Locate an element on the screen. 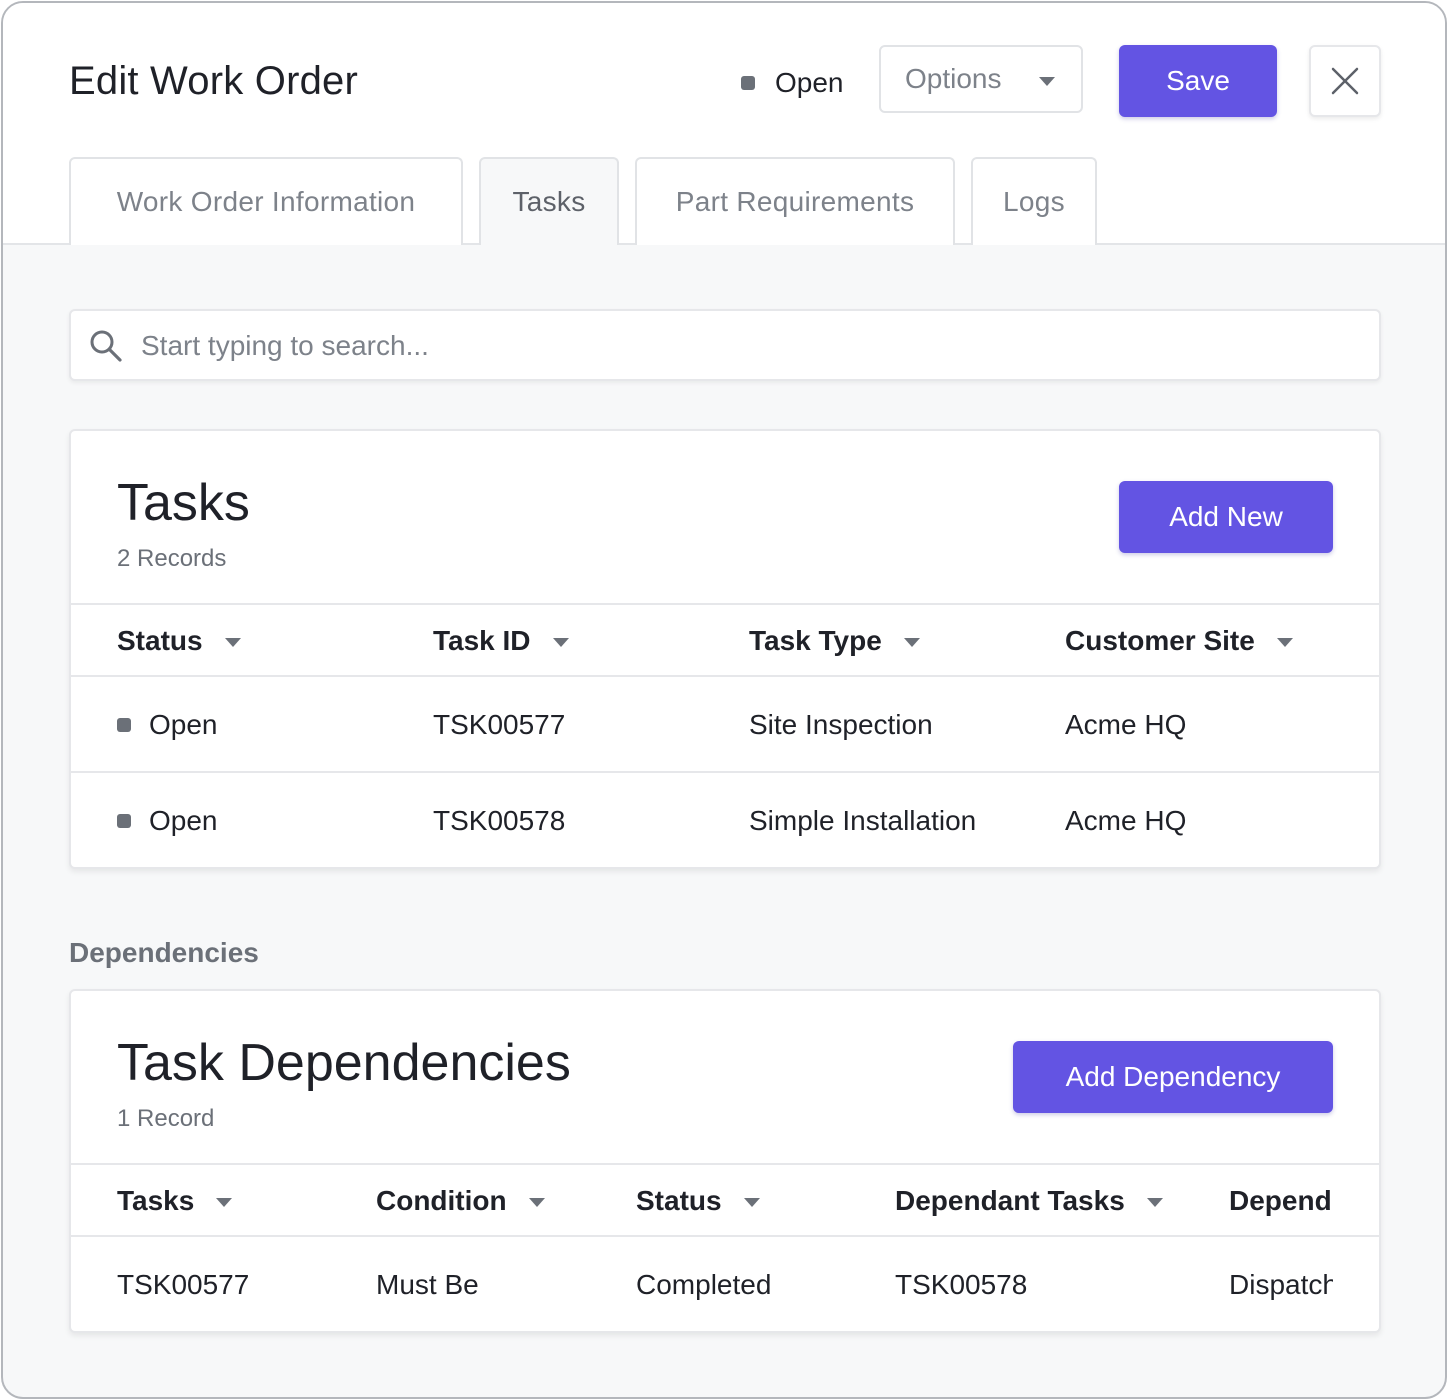 Image resolution: width=1448 pixels, height=1400 pixels. dependencies-section-label: Dependencies is located at coordinates (164, 952).